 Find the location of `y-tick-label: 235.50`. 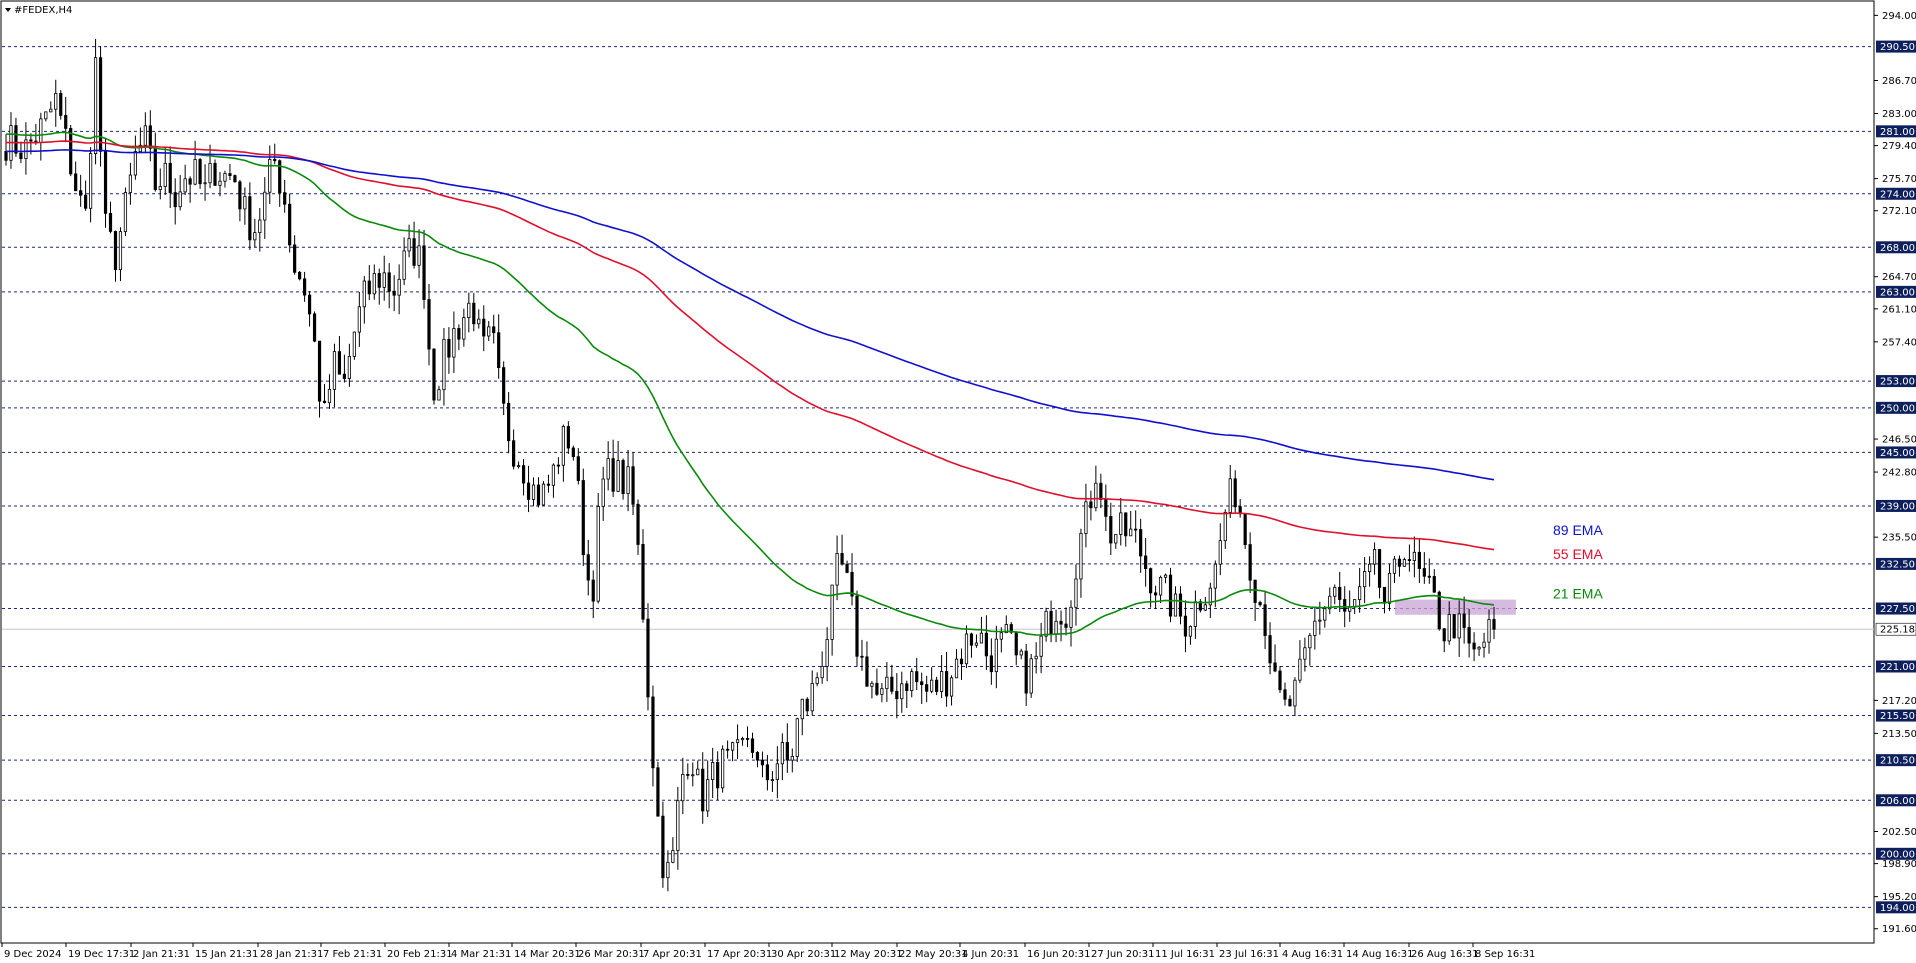

y-tick-label: 235.50 is located at coordinates (1899, 538).